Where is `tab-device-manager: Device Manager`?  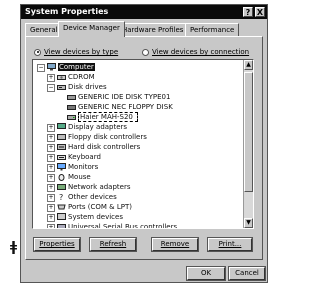
tab-device-manager: Device Manager is located at coordinates (91, 29).